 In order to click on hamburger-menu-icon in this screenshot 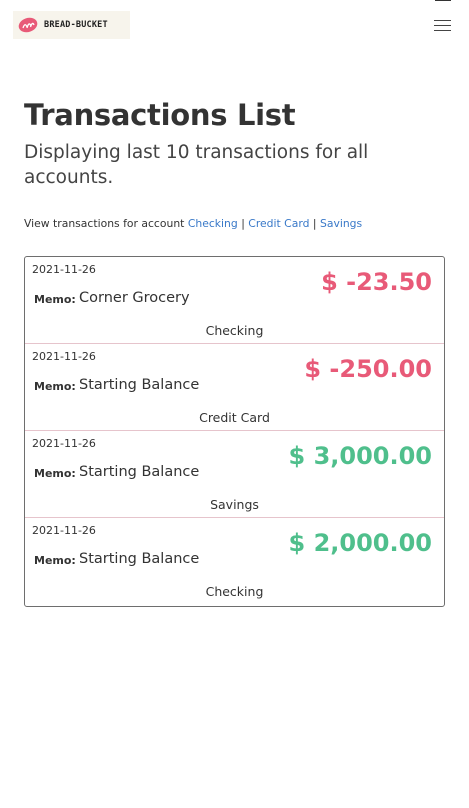, I will do `click(443, 25)`.